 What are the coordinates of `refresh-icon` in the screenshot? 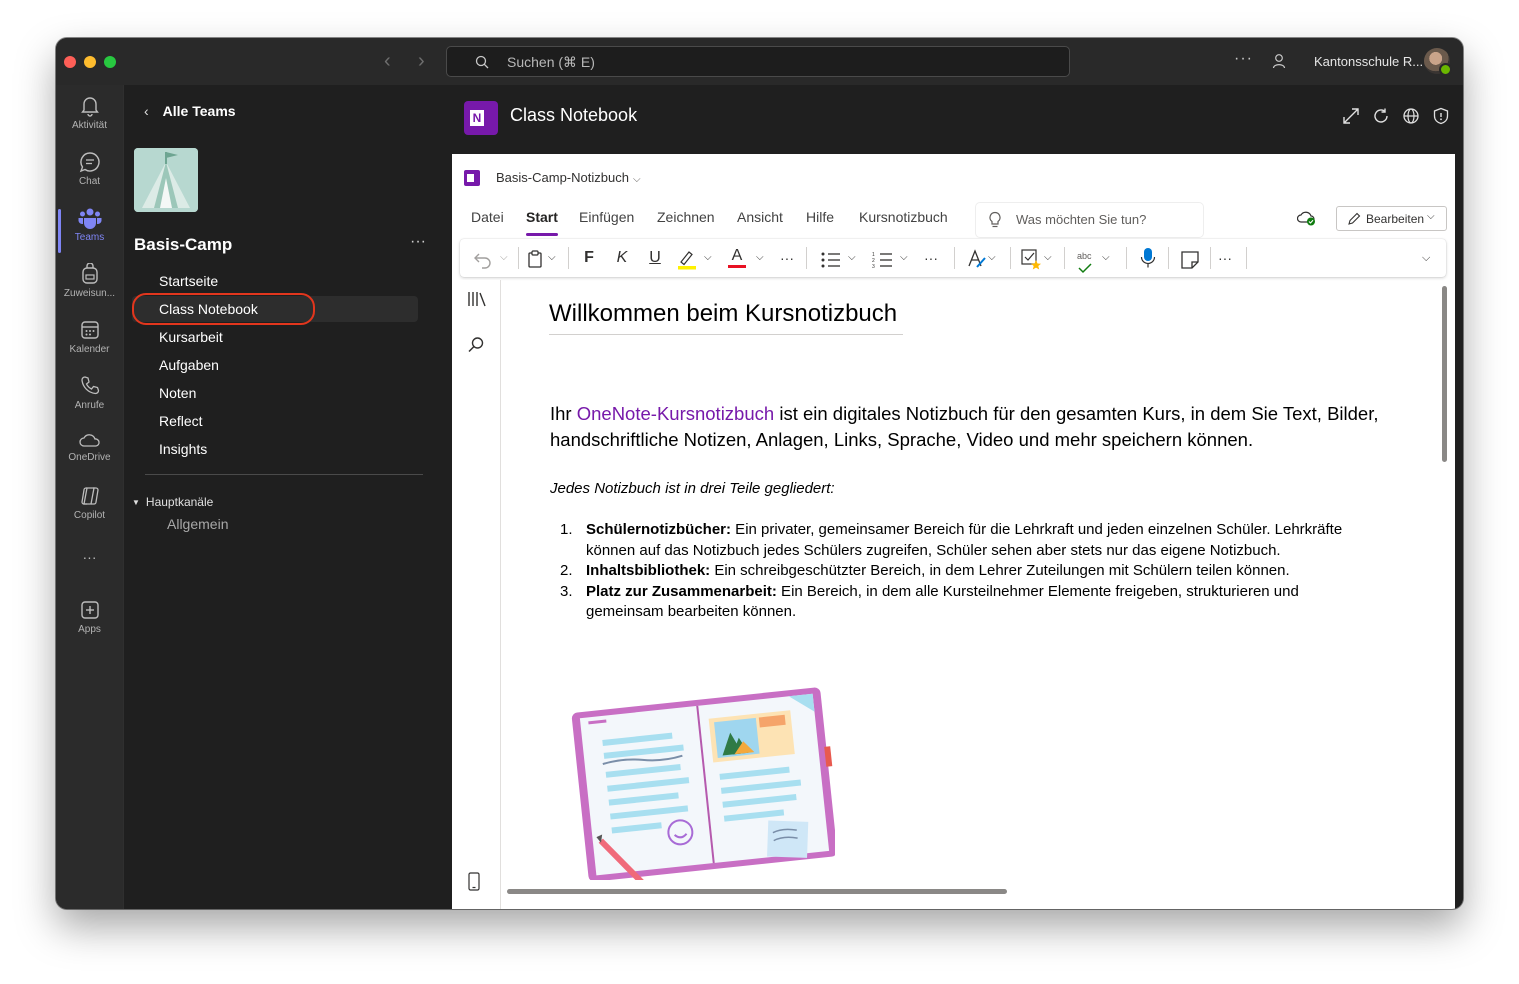 It's located at (1381, 116).